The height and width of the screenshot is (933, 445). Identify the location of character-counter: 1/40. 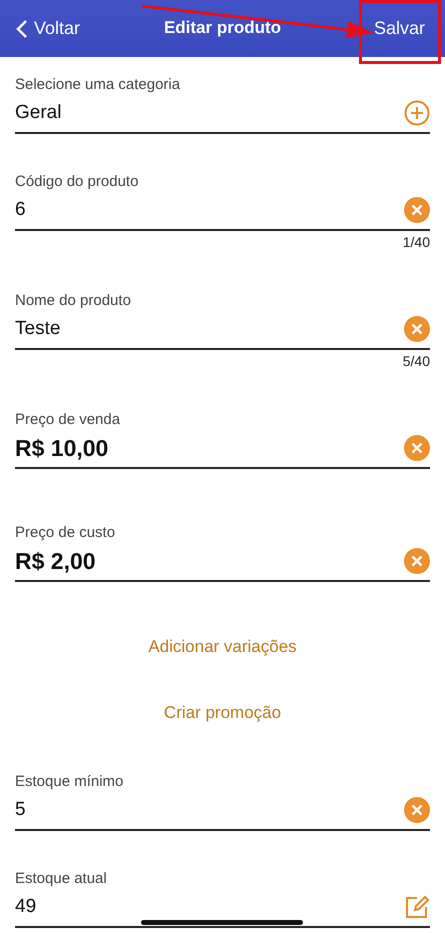
(416, 242).